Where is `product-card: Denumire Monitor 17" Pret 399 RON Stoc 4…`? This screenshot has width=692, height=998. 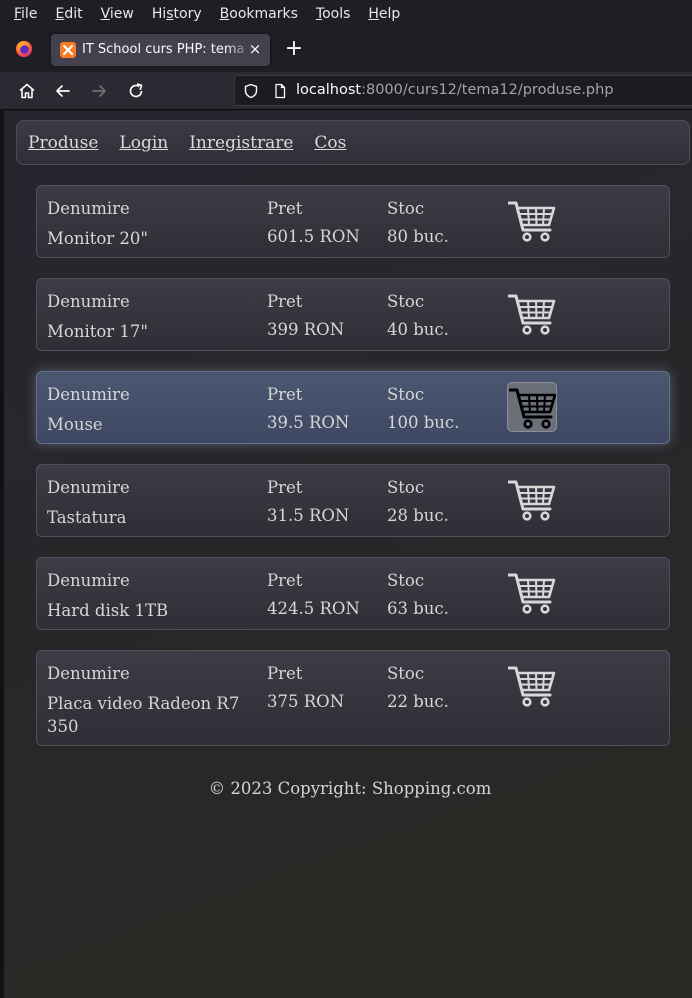
product-card: Denumire Monitor 17" Pret 399 RON Stoc 4… is located at coordinates (353, 314).